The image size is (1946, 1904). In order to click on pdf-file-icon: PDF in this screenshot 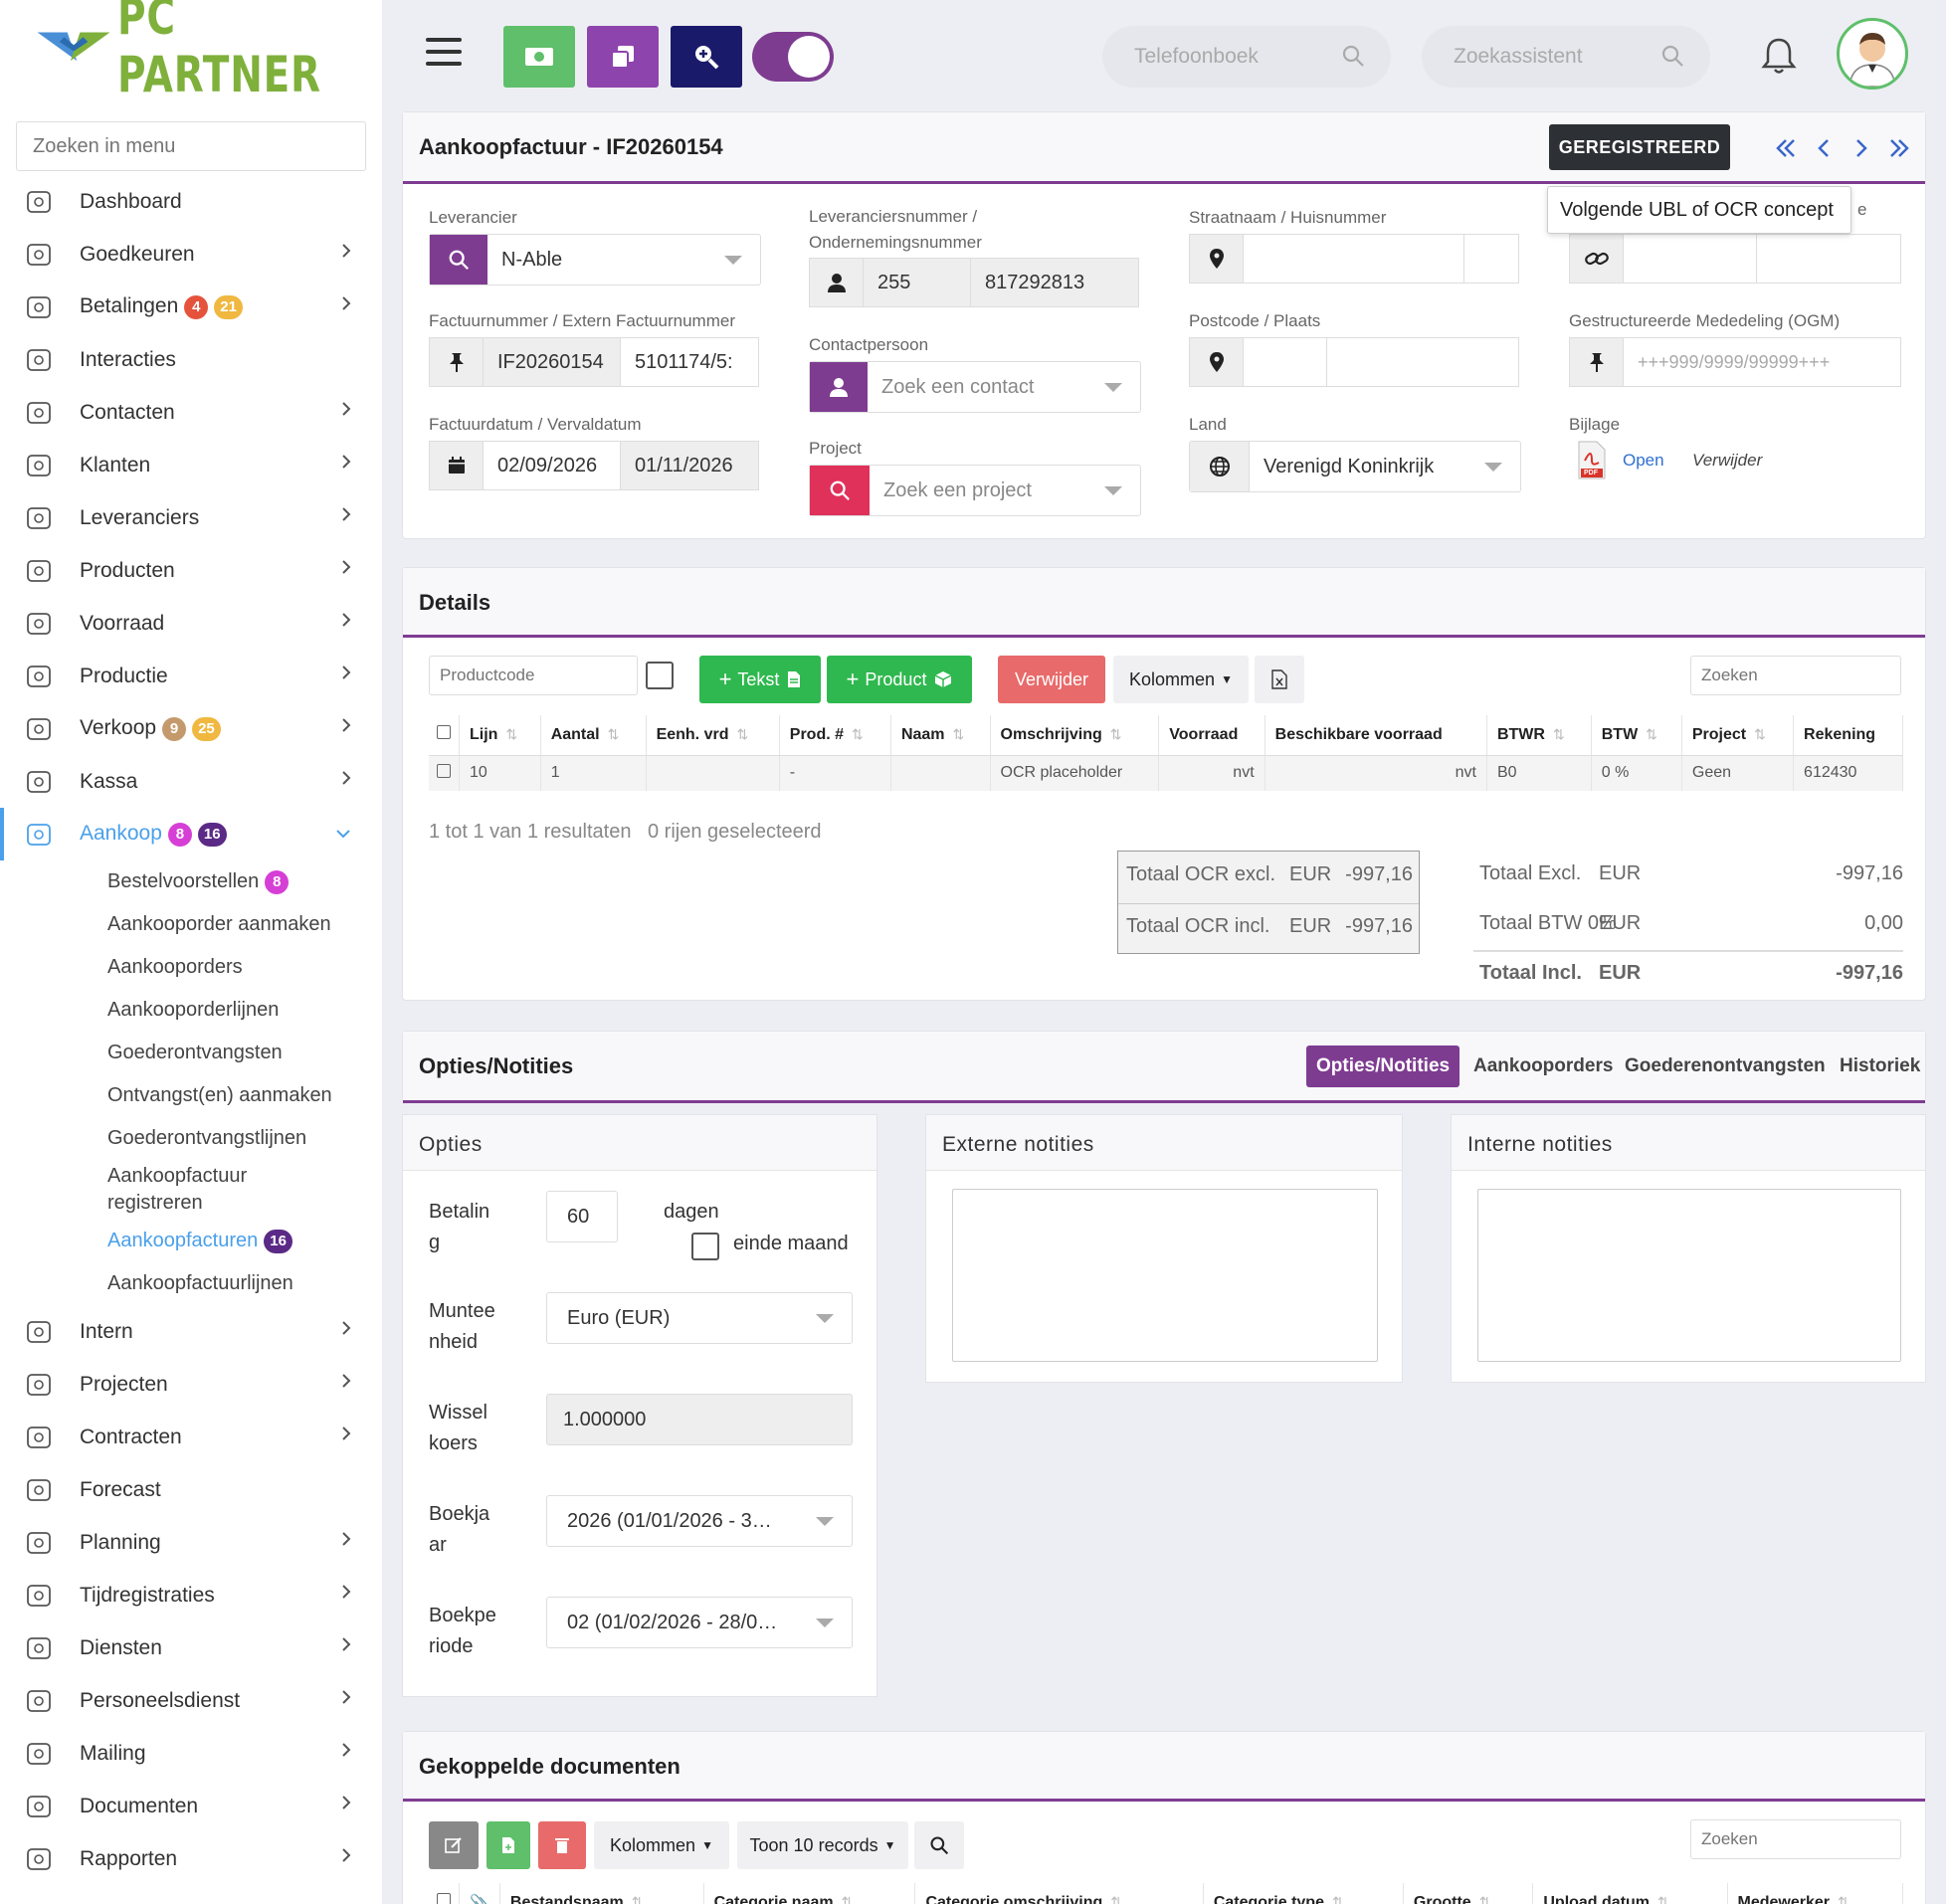, I will do `click(1592, 460)`.